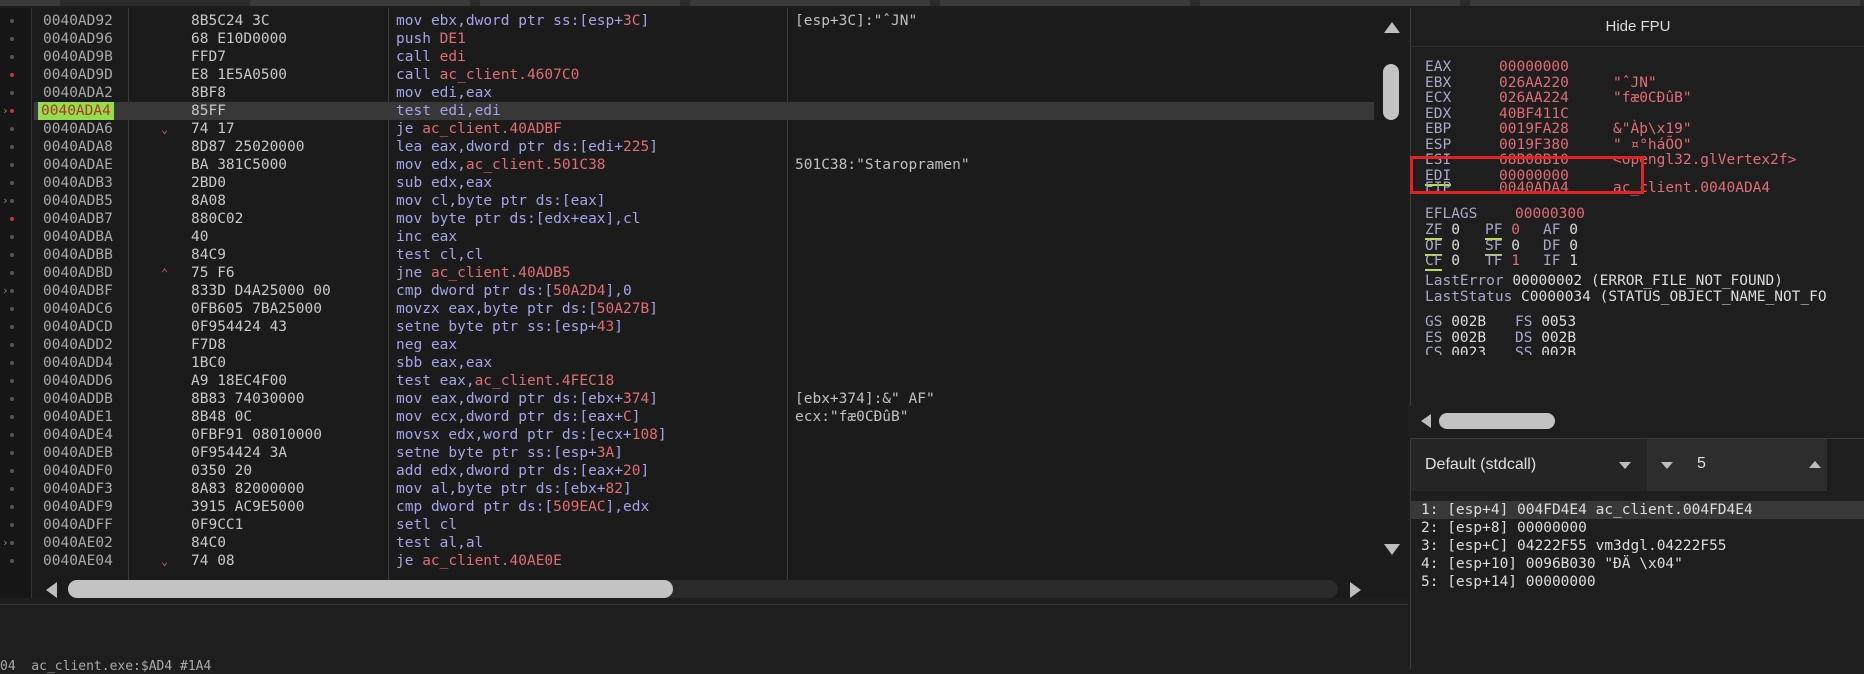  What do you see at coordinates (1355, 590) in the screenshot?
I see `scroll-right-arrow-icon` at bounding box center [1355, 590].